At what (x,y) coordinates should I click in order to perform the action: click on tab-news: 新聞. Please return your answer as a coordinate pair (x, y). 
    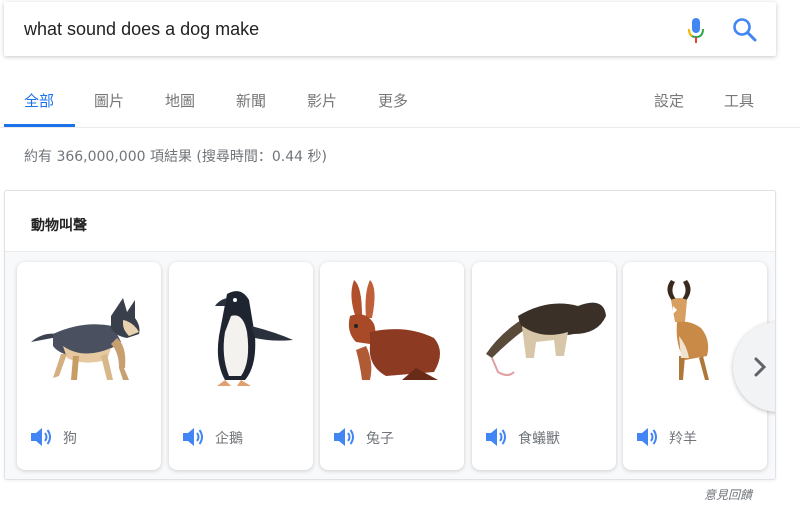
    Looking at the image, I should click on (251, 100).